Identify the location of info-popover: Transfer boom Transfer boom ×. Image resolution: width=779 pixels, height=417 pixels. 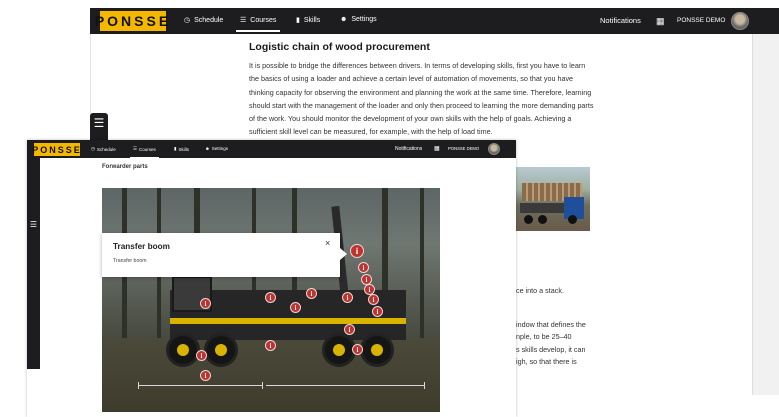
(221, 255).